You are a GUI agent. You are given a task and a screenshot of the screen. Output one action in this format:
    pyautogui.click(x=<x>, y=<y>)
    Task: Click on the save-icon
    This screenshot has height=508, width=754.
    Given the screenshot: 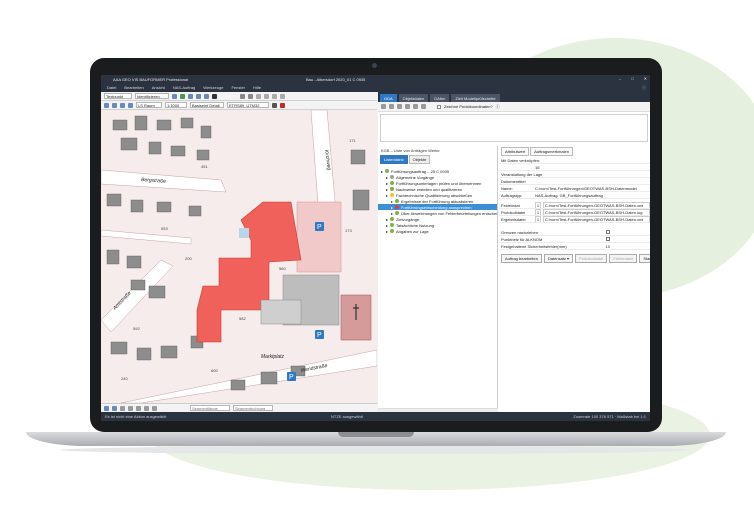 What is the action you would take?
    pyautogui.click(x=206, y=96)
    